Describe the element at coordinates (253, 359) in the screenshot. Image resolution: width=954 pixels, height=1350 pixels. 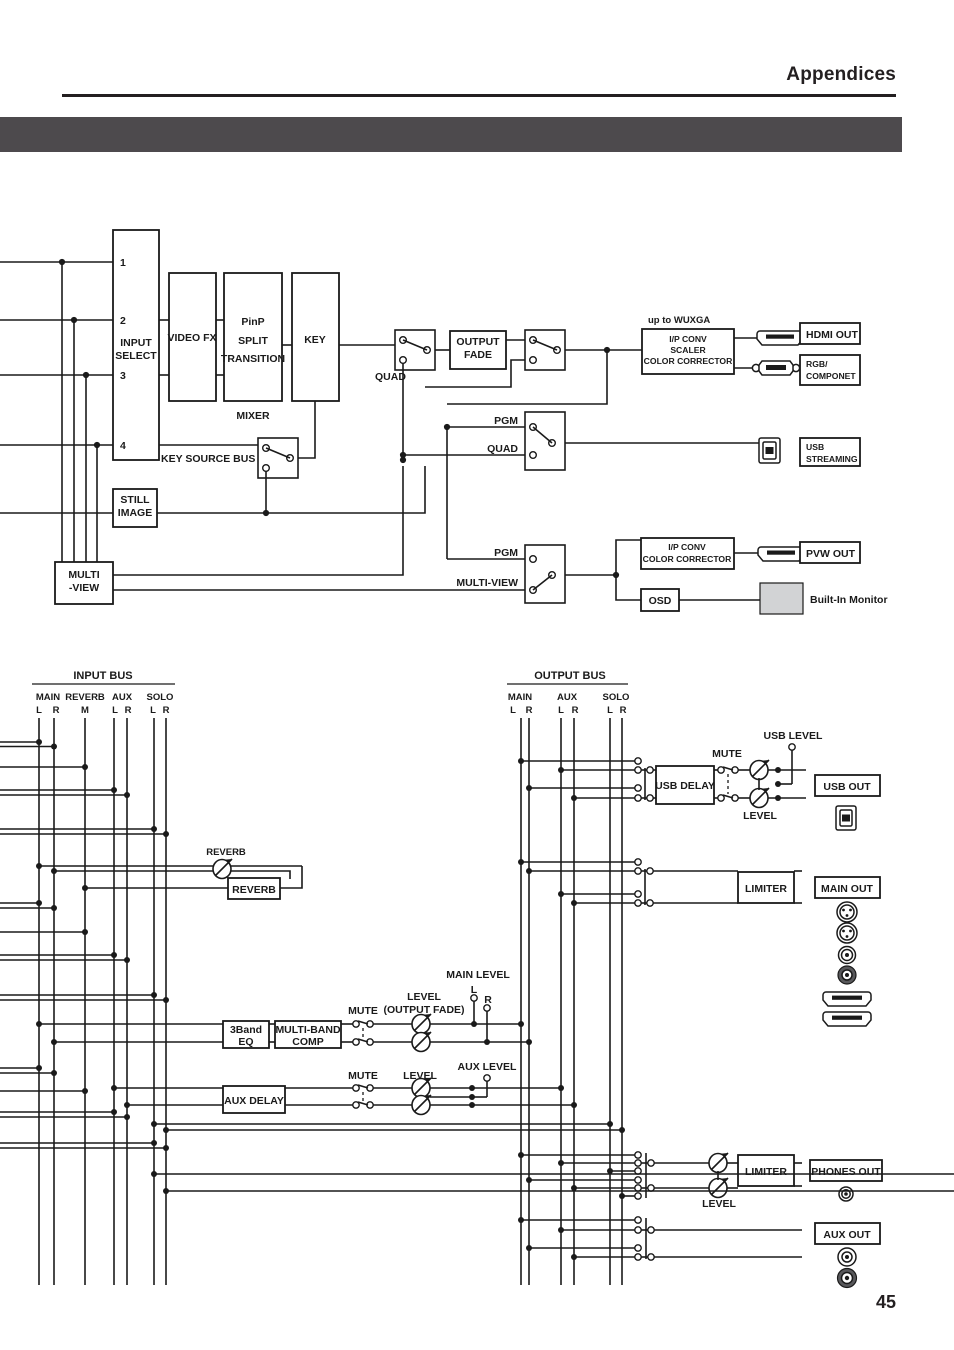
I see `transition-label: TRANSITION` at that location.